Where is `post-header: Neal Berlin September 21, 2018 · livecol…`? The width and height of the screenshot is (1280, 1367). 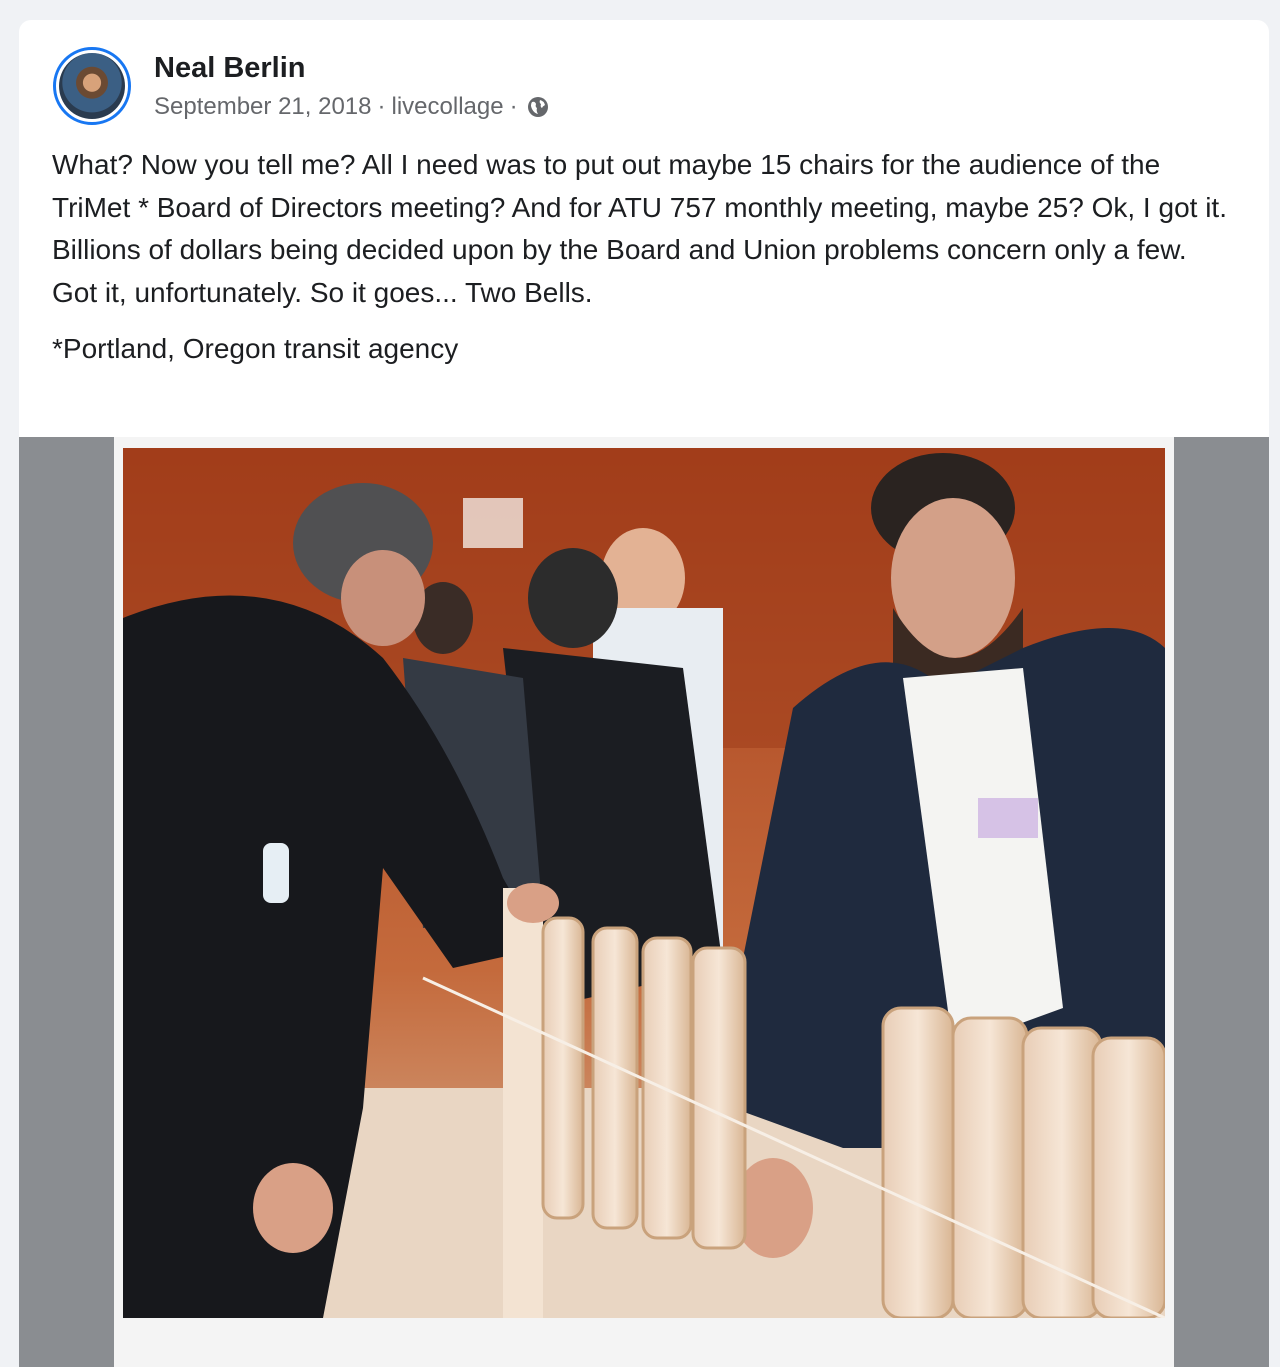
post-header: Neal Berlin September 21, 2018 · livecol… is located at coordinates (301, 86).